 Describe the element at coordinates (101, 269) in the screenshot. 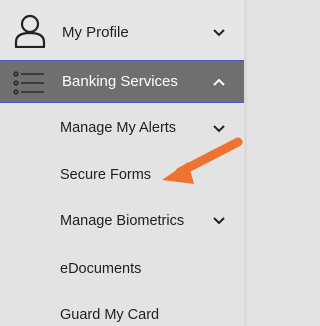

I see `submenu-item-label: eDocuments` at that location.